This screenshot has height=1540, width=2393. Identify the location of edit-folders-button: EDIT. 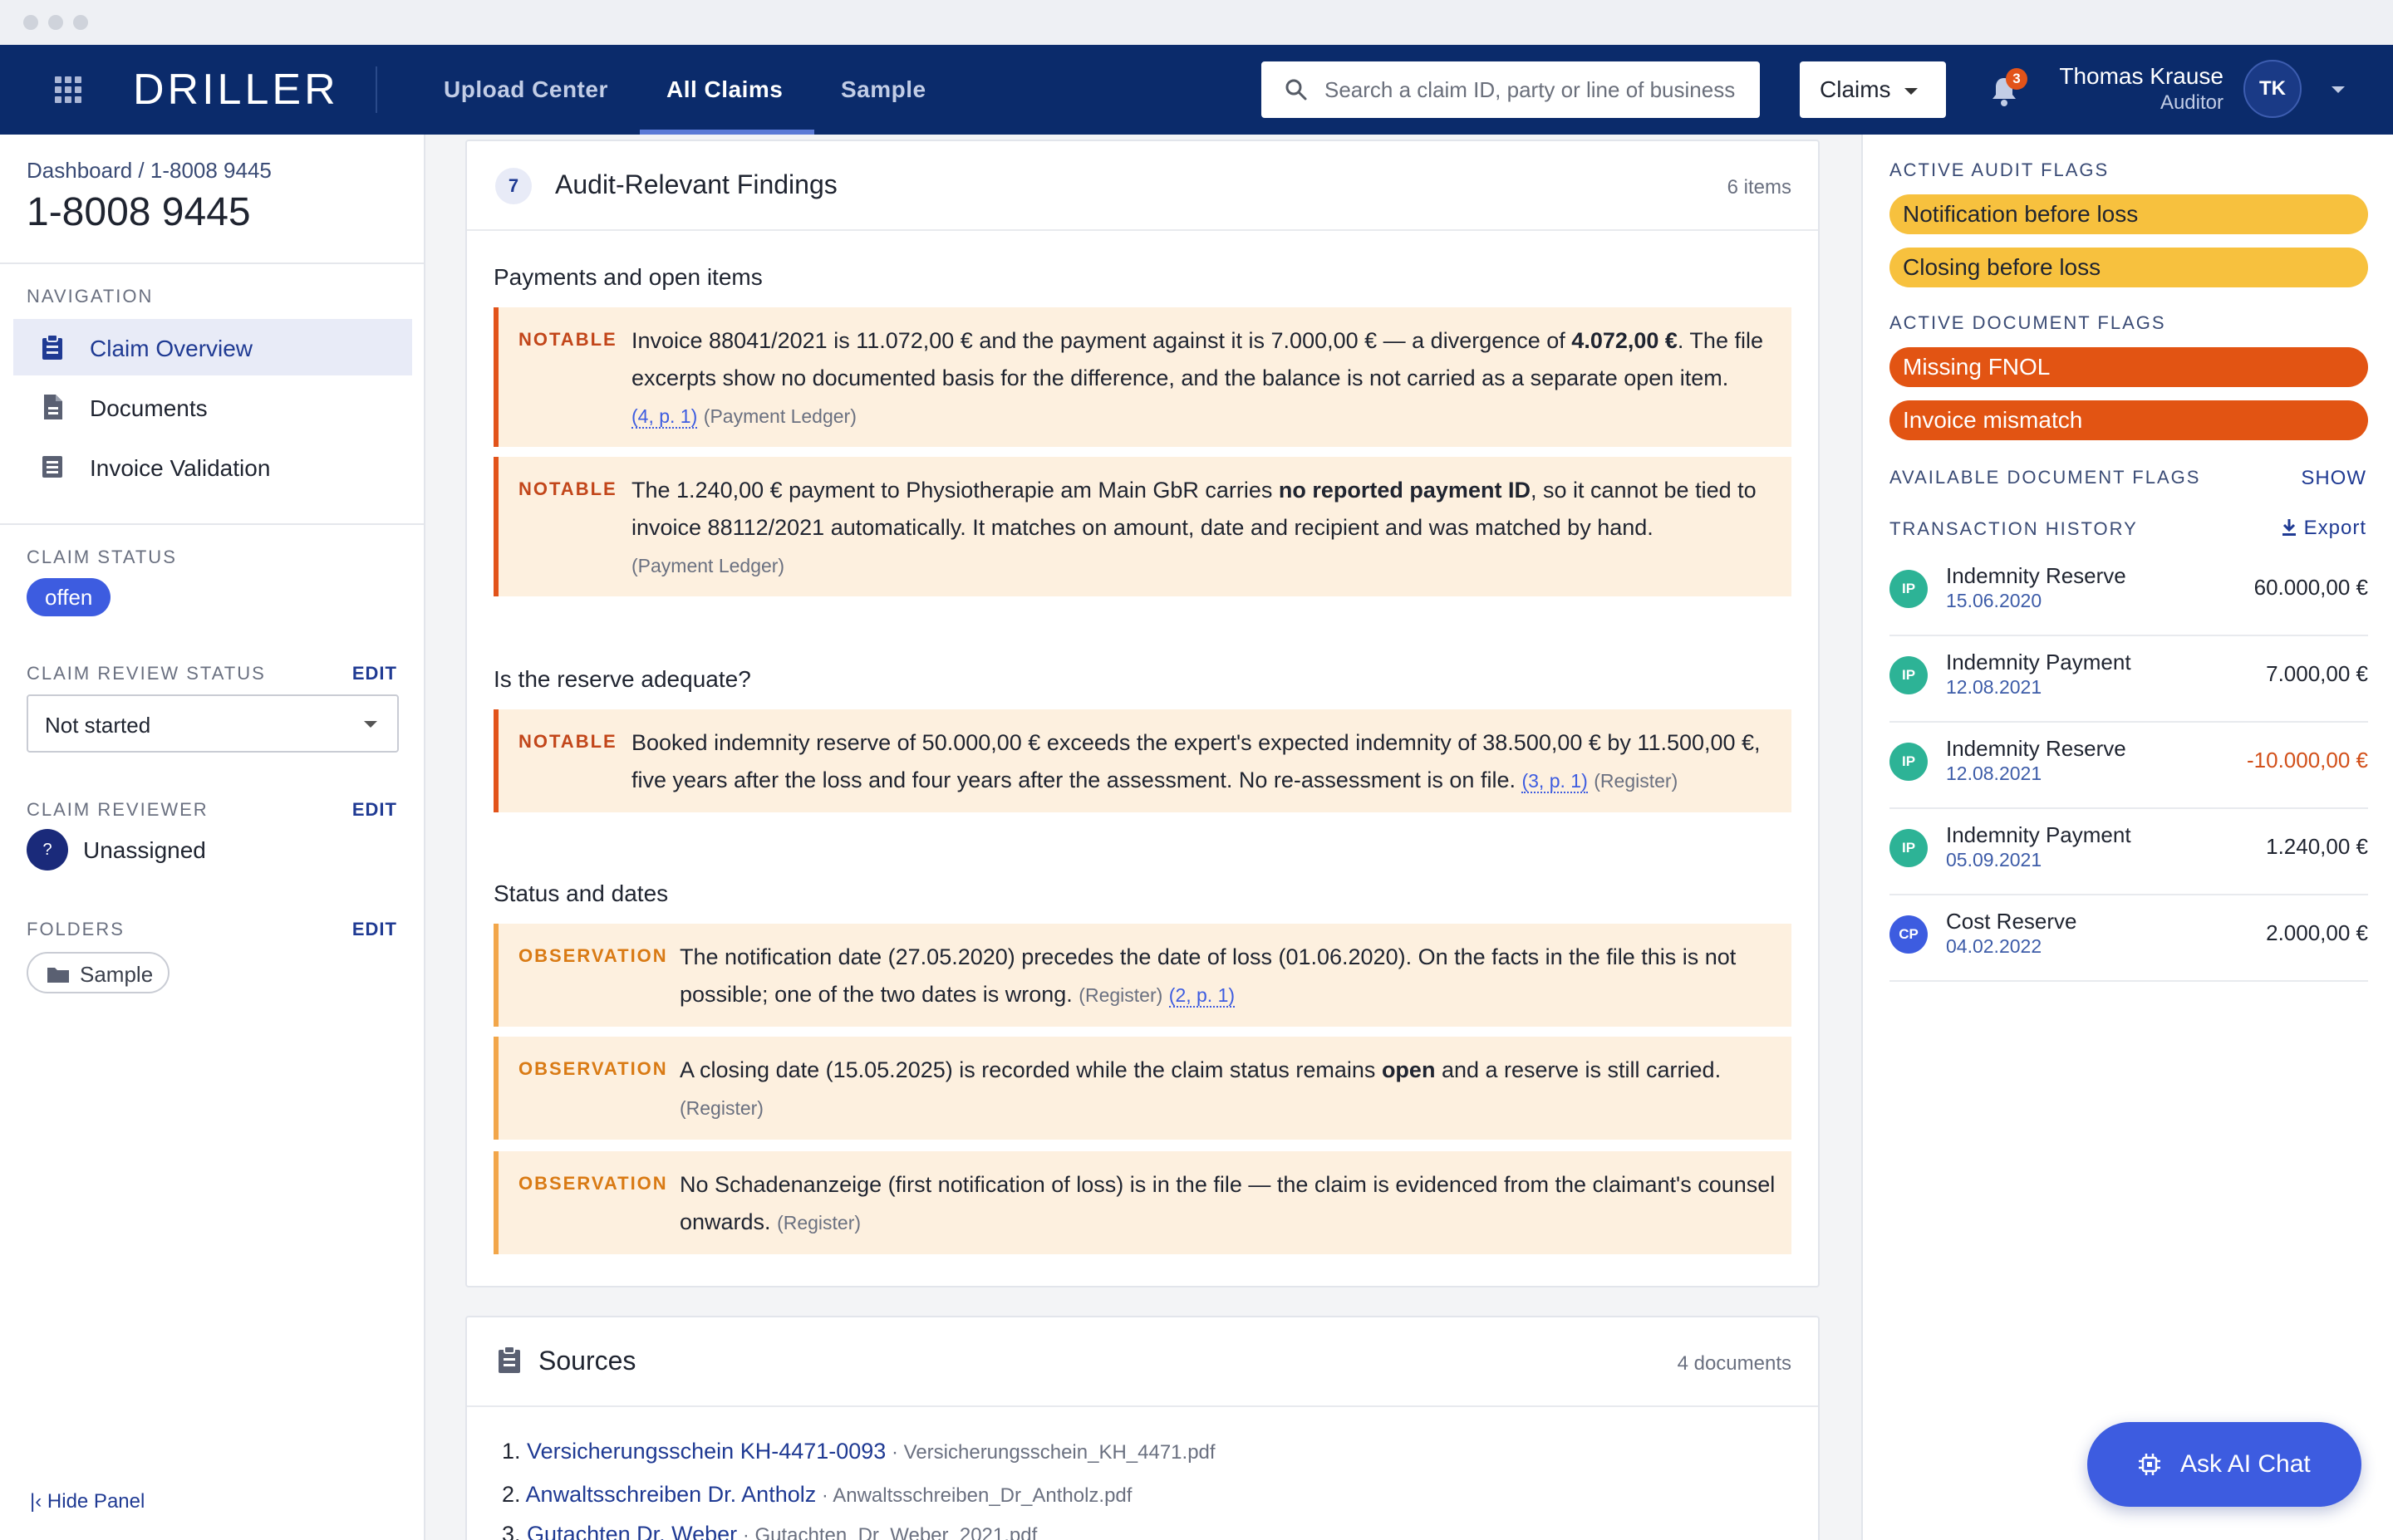
(374, 929).